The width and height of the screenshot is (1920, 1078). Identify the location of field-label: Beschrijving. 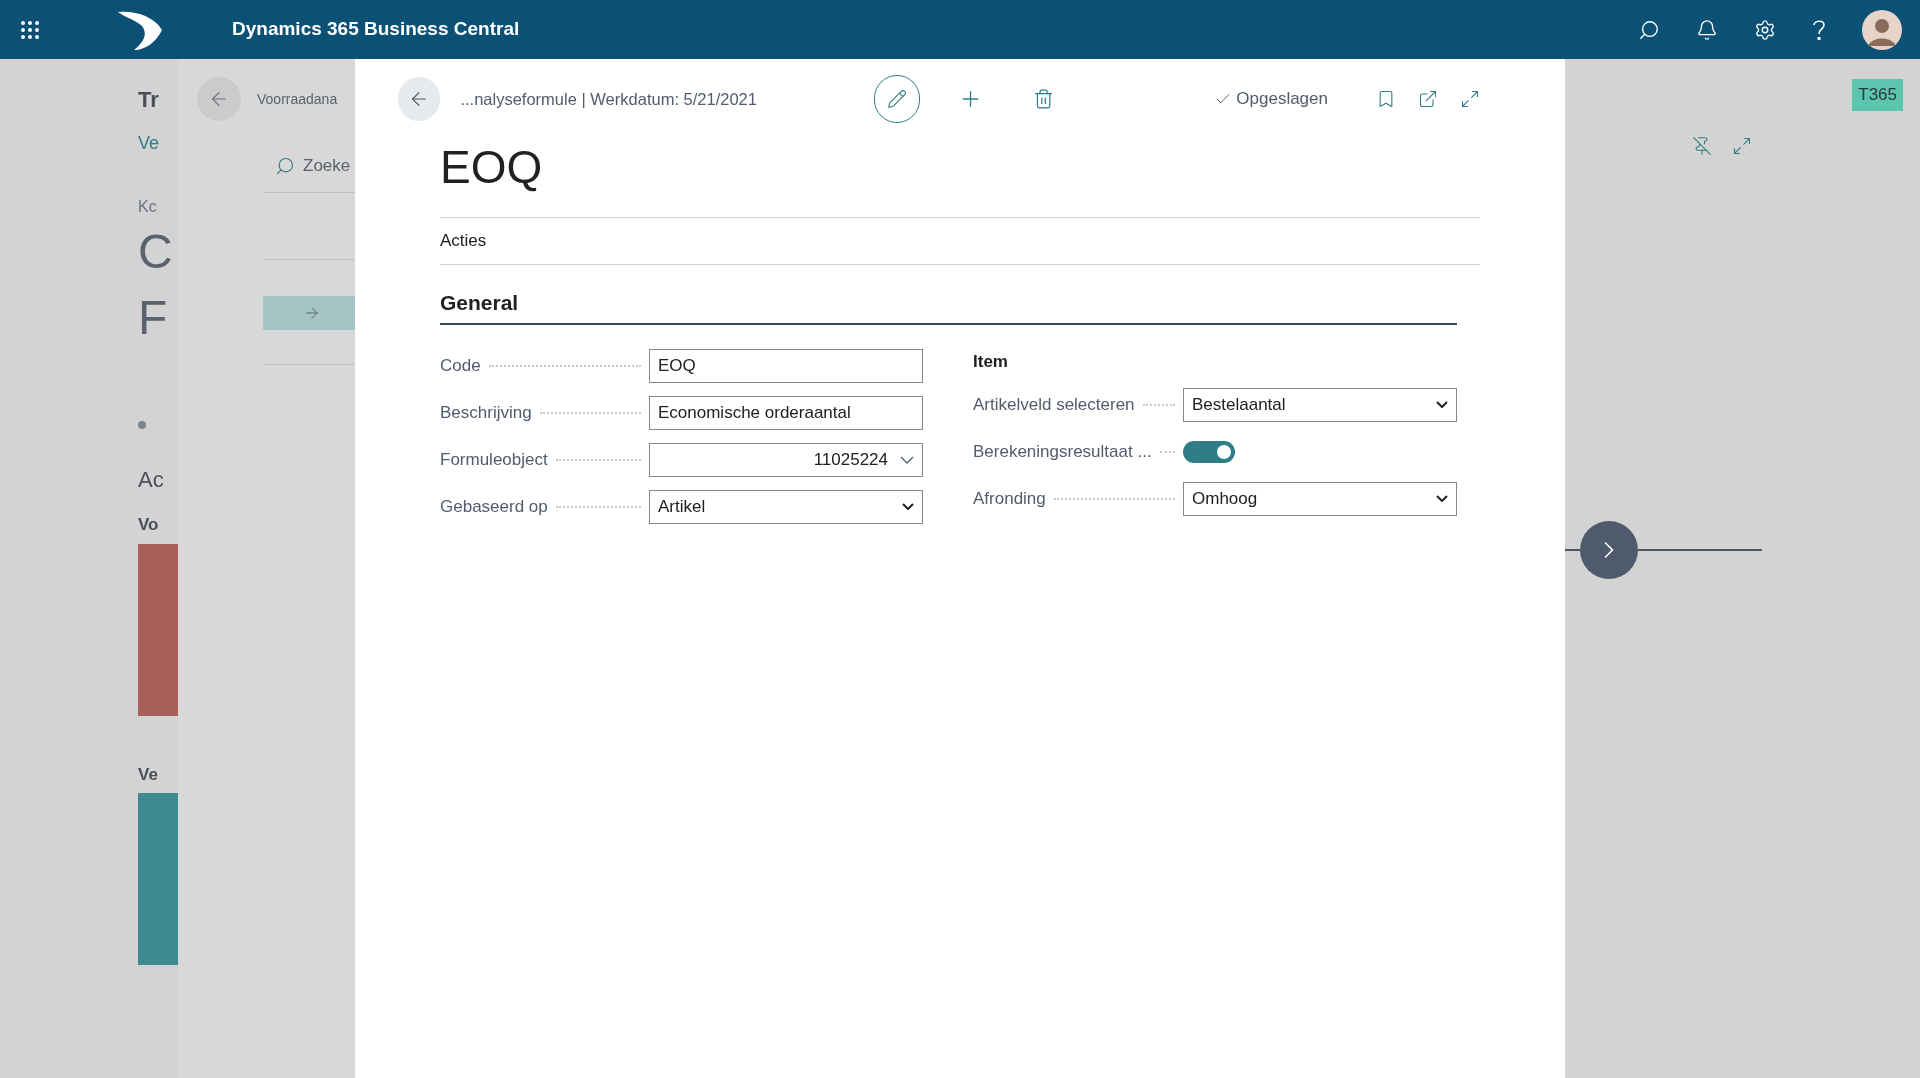
(486, 412).